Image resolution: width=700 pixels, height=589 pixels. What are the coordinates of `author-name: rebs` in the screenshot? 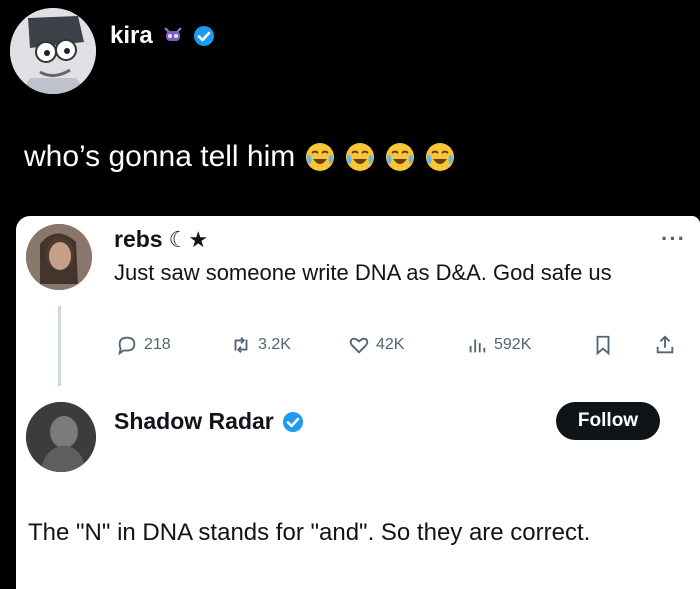 It's located at (138, 239).